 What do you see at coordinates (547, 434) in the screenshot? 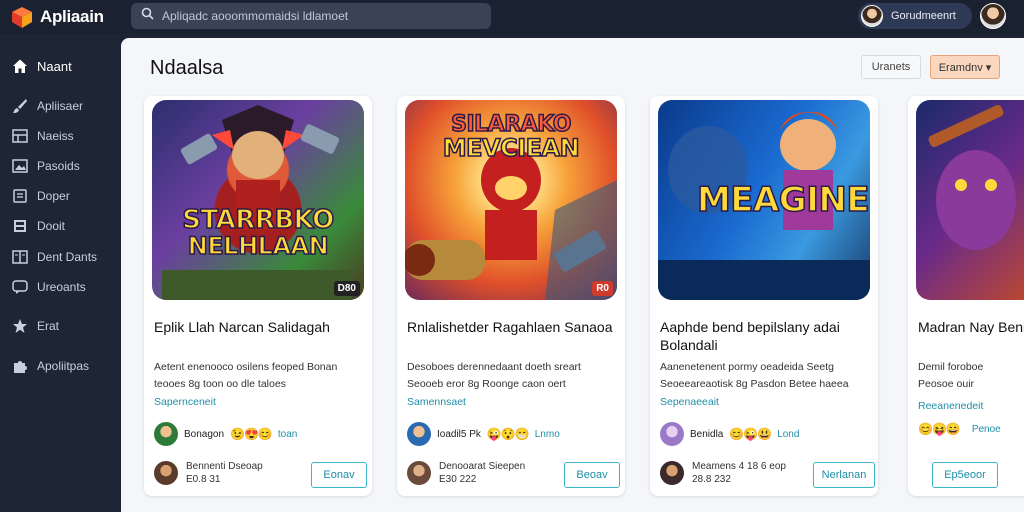
I see `reaction-count: Lnmo` at bounding box center [547, 434].